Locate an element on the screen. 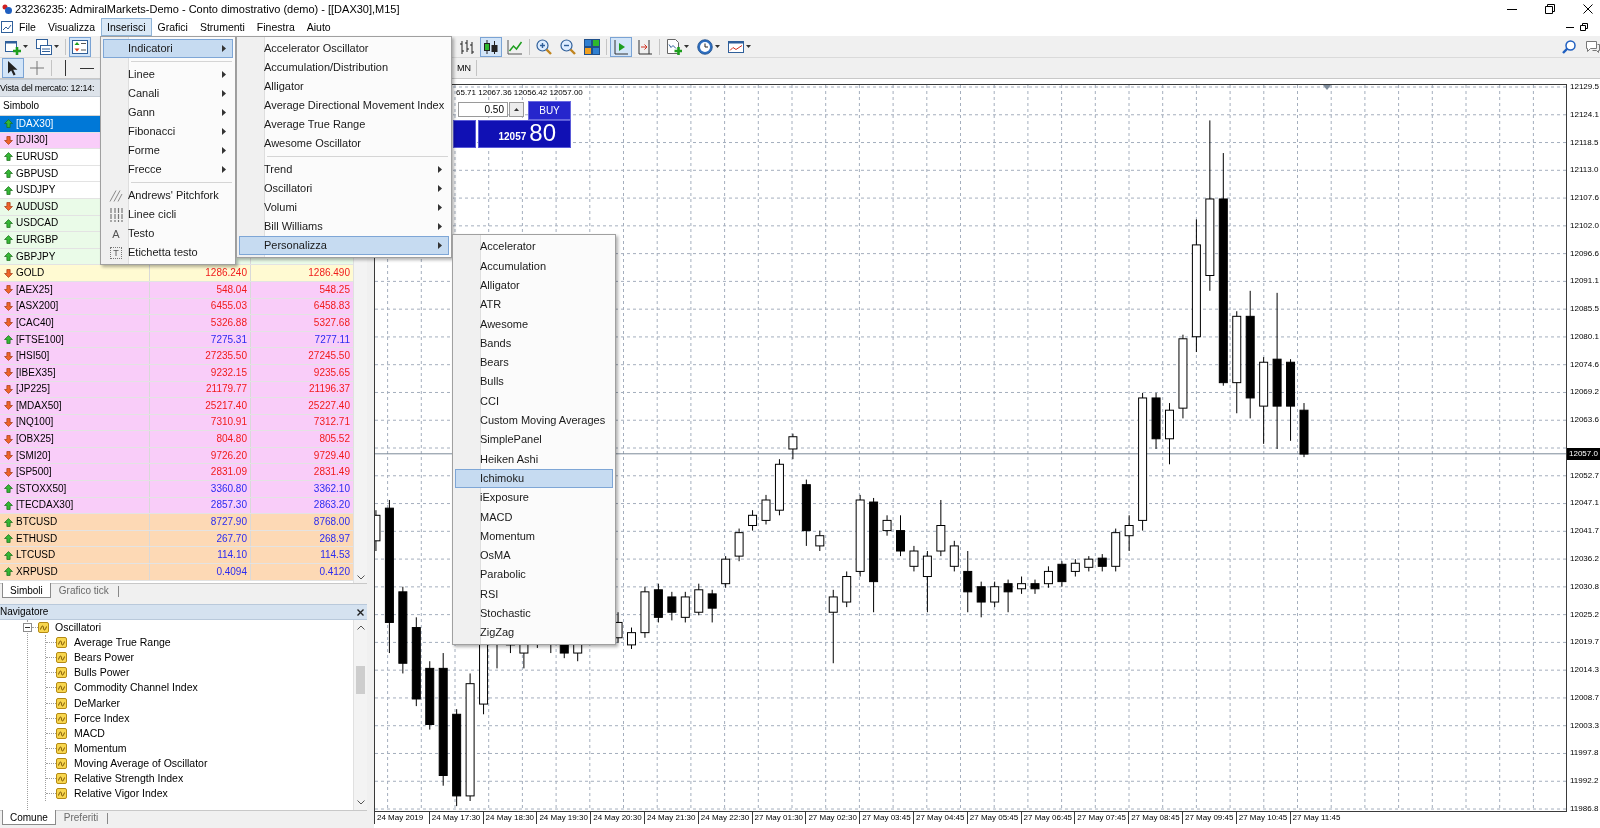 The image size is (1600, 828). tree-item: Relative Vigor Index is located at coordinates (121, 794).